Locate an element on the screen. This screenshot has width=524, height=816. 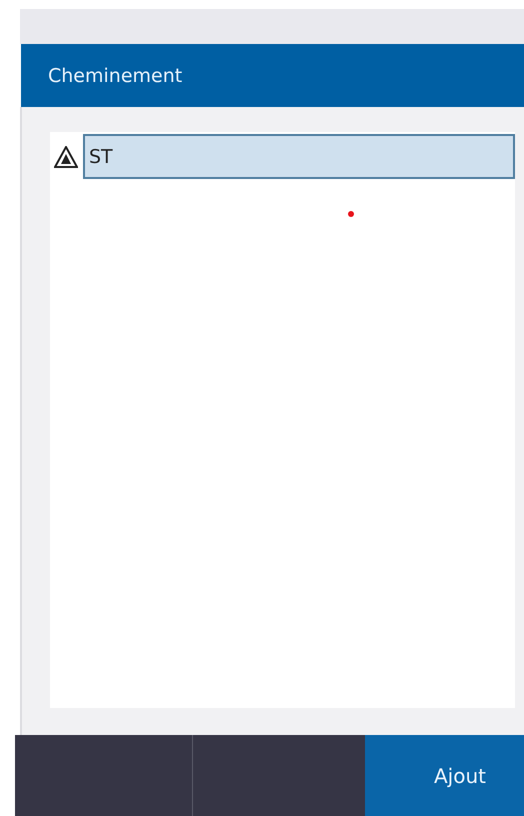
add-button: Ajout is located at coordinates (444, 775).